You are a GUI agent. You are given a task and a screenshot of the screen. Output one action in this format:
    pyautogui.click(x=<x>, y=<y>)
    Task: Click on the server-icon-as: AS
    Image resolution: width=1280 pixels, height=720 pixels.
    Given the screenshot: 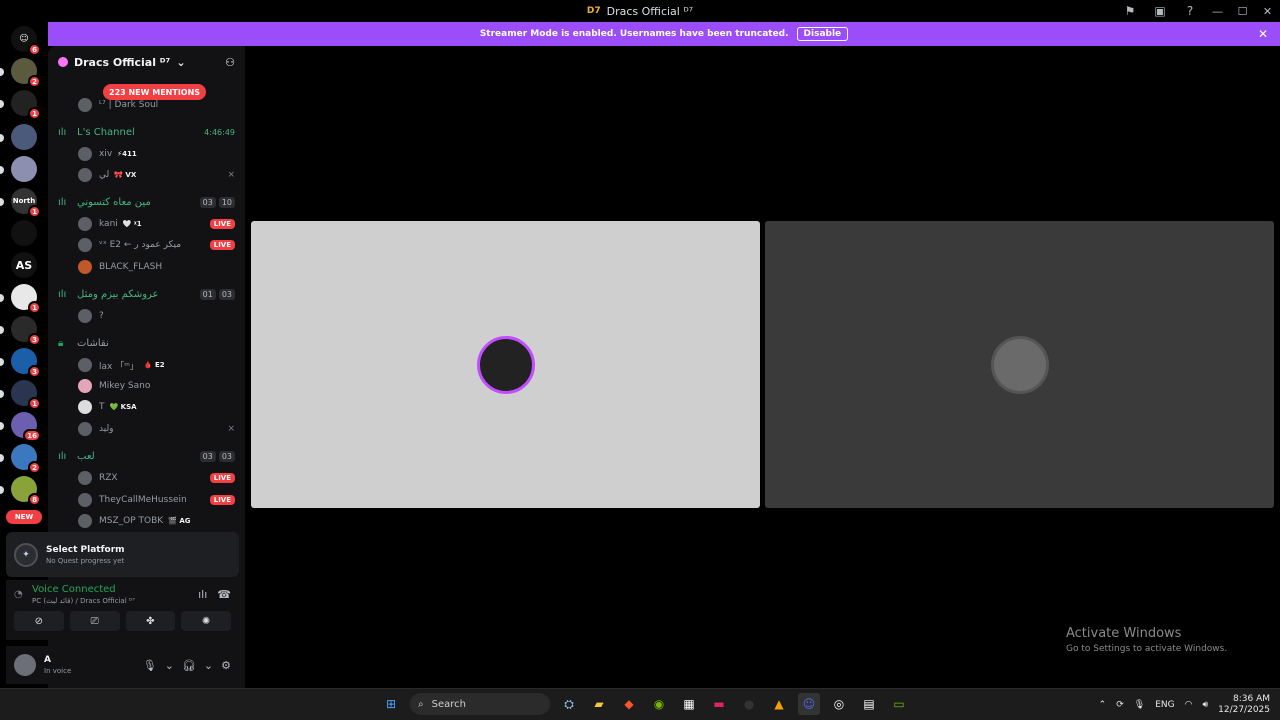 What is the action you would take?
    pyautogui.click(x=24, y=265)
    